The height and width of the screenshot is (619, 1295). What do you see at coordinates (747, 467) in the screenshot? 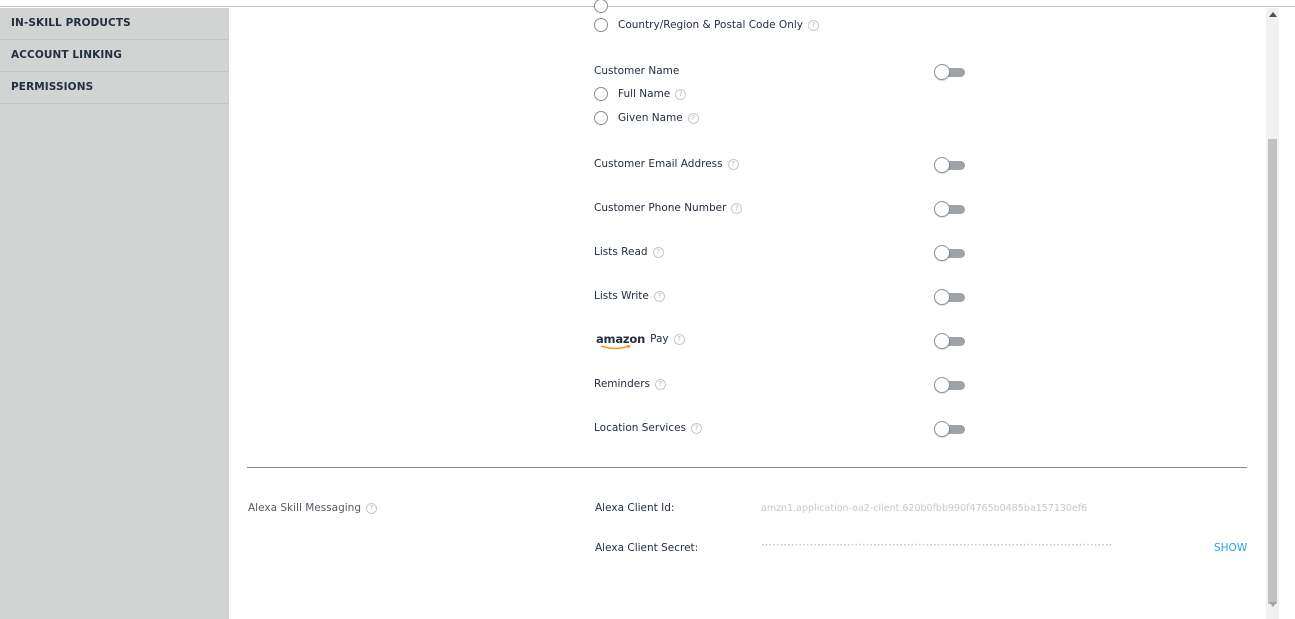
I see `section-divider` at bounding box center [747, 467].